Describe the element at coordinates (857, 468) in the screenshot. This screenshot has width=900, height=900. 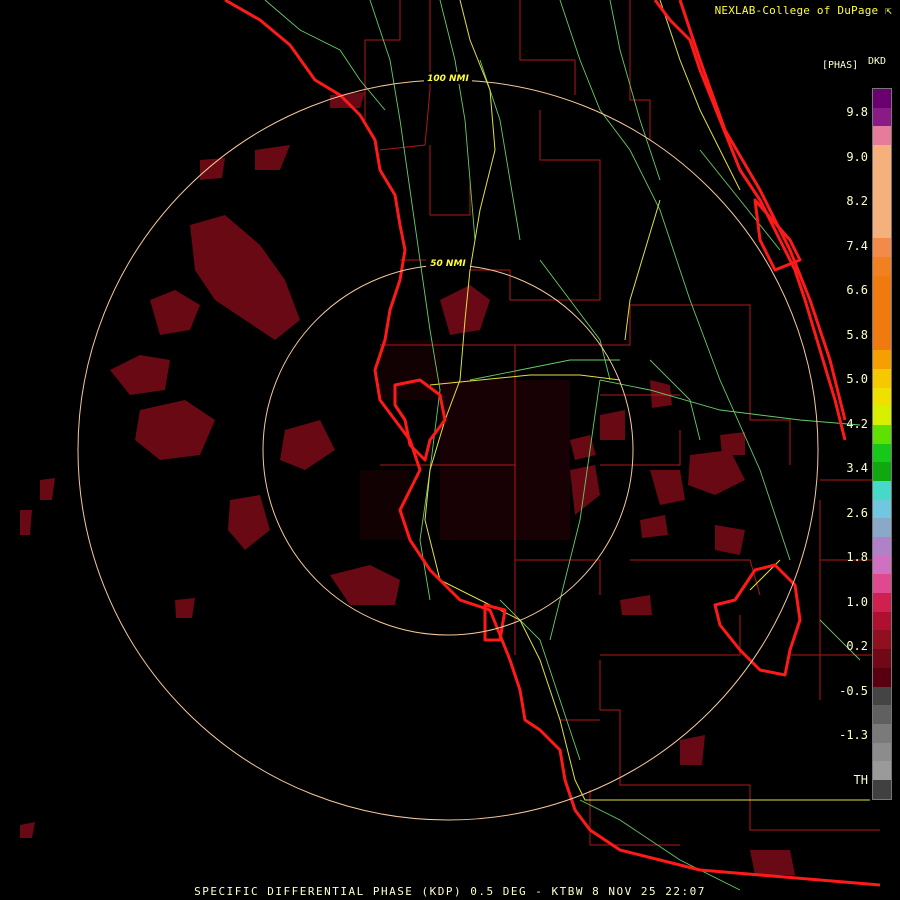
I see `color-scale-tick: 3.4` at that location.